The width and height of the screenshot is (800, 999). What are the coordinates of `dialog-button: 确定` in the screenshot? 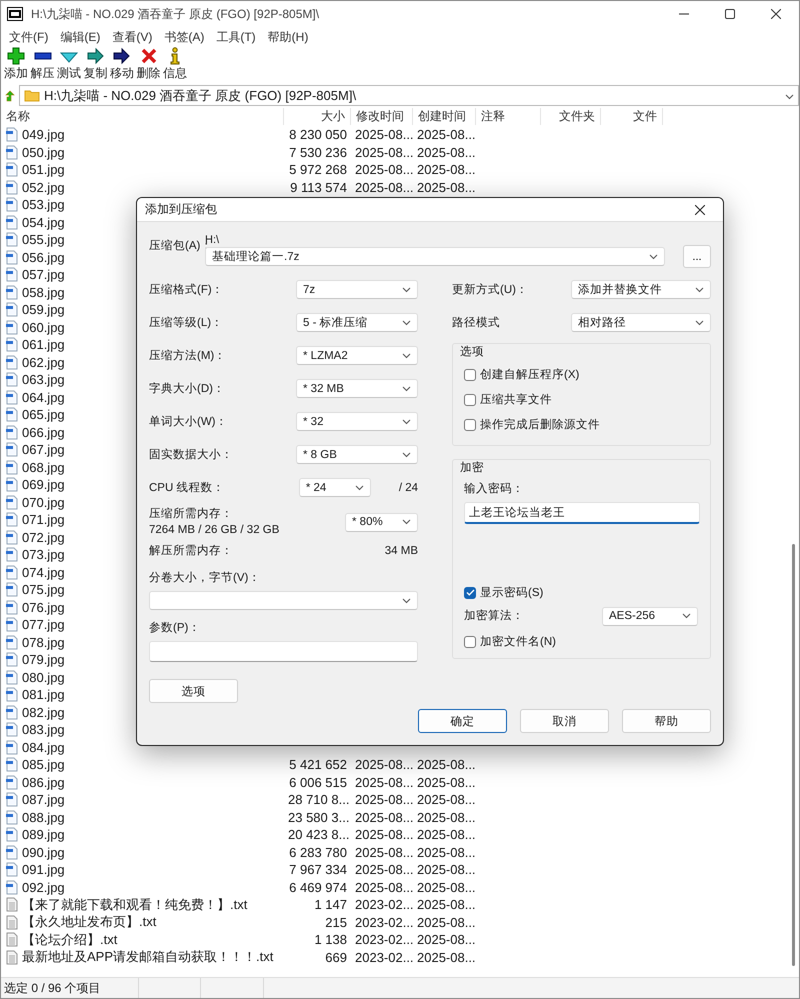 It's located at (462, 721).